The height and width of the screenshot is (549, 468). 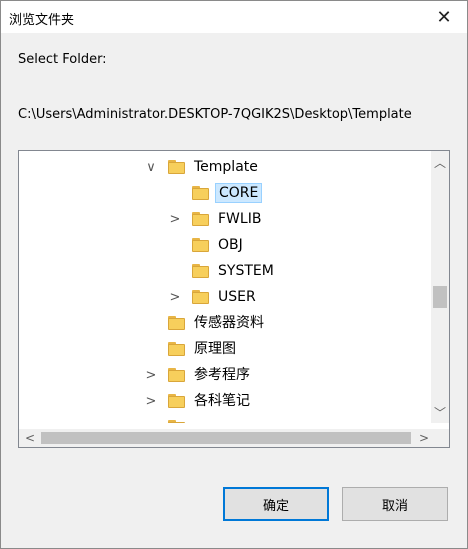 What do you see at coordinates (234, 17) in the screenshot?
I see `title-bar: 浏览文件夹 ✕` at bounding box center [234, 17].